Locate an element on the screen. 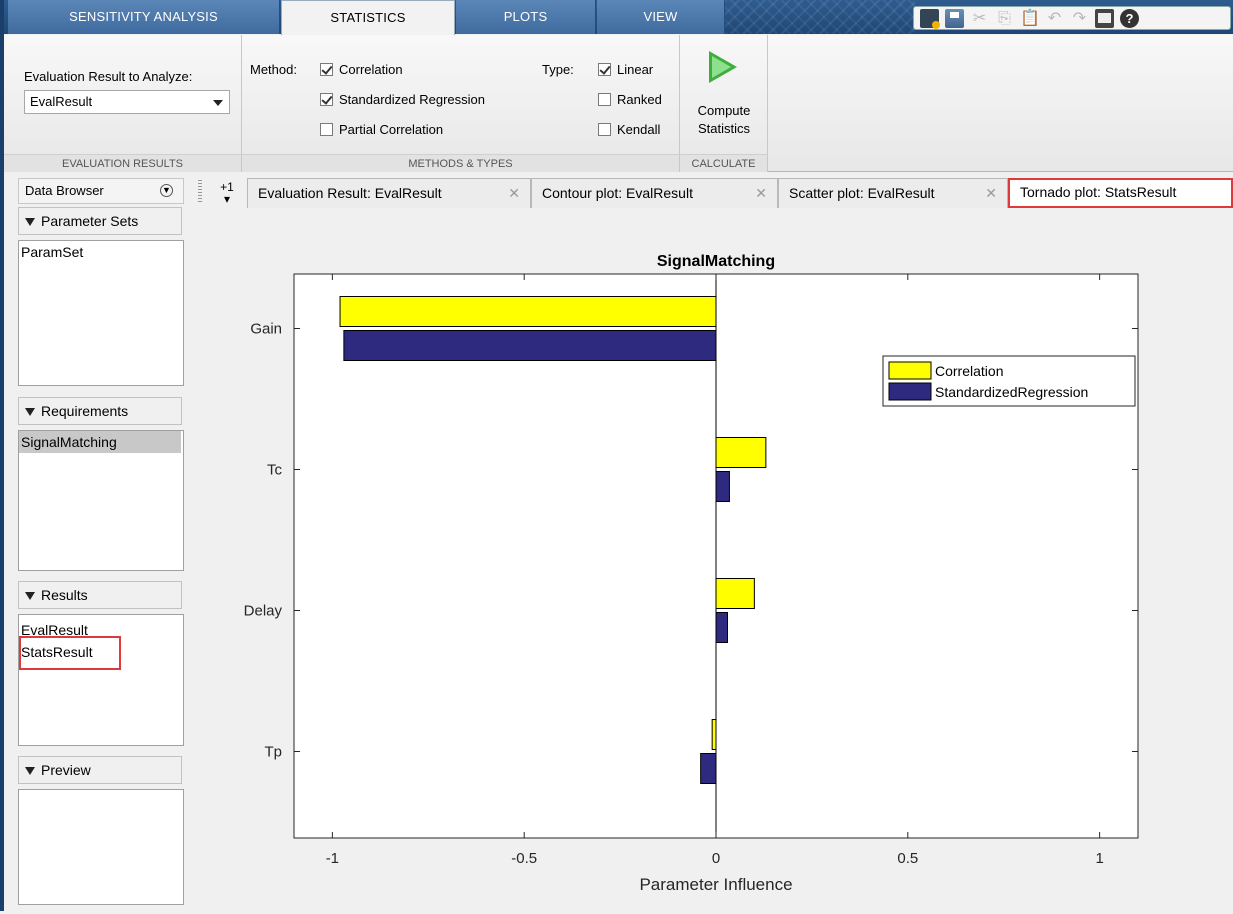 This screenshot has height=914, width=1233. panel-splitter-handle is located at coordinates (200, 192).